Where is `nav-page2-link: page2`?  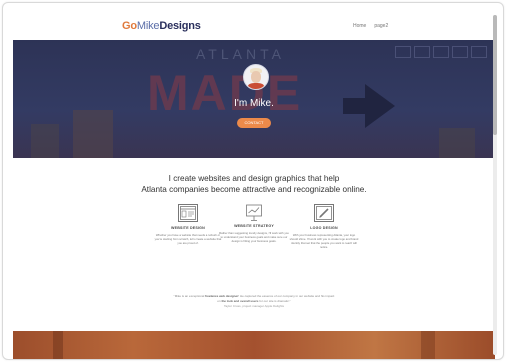 nav-page2-link: page2 is located at coordinates (381, 26).